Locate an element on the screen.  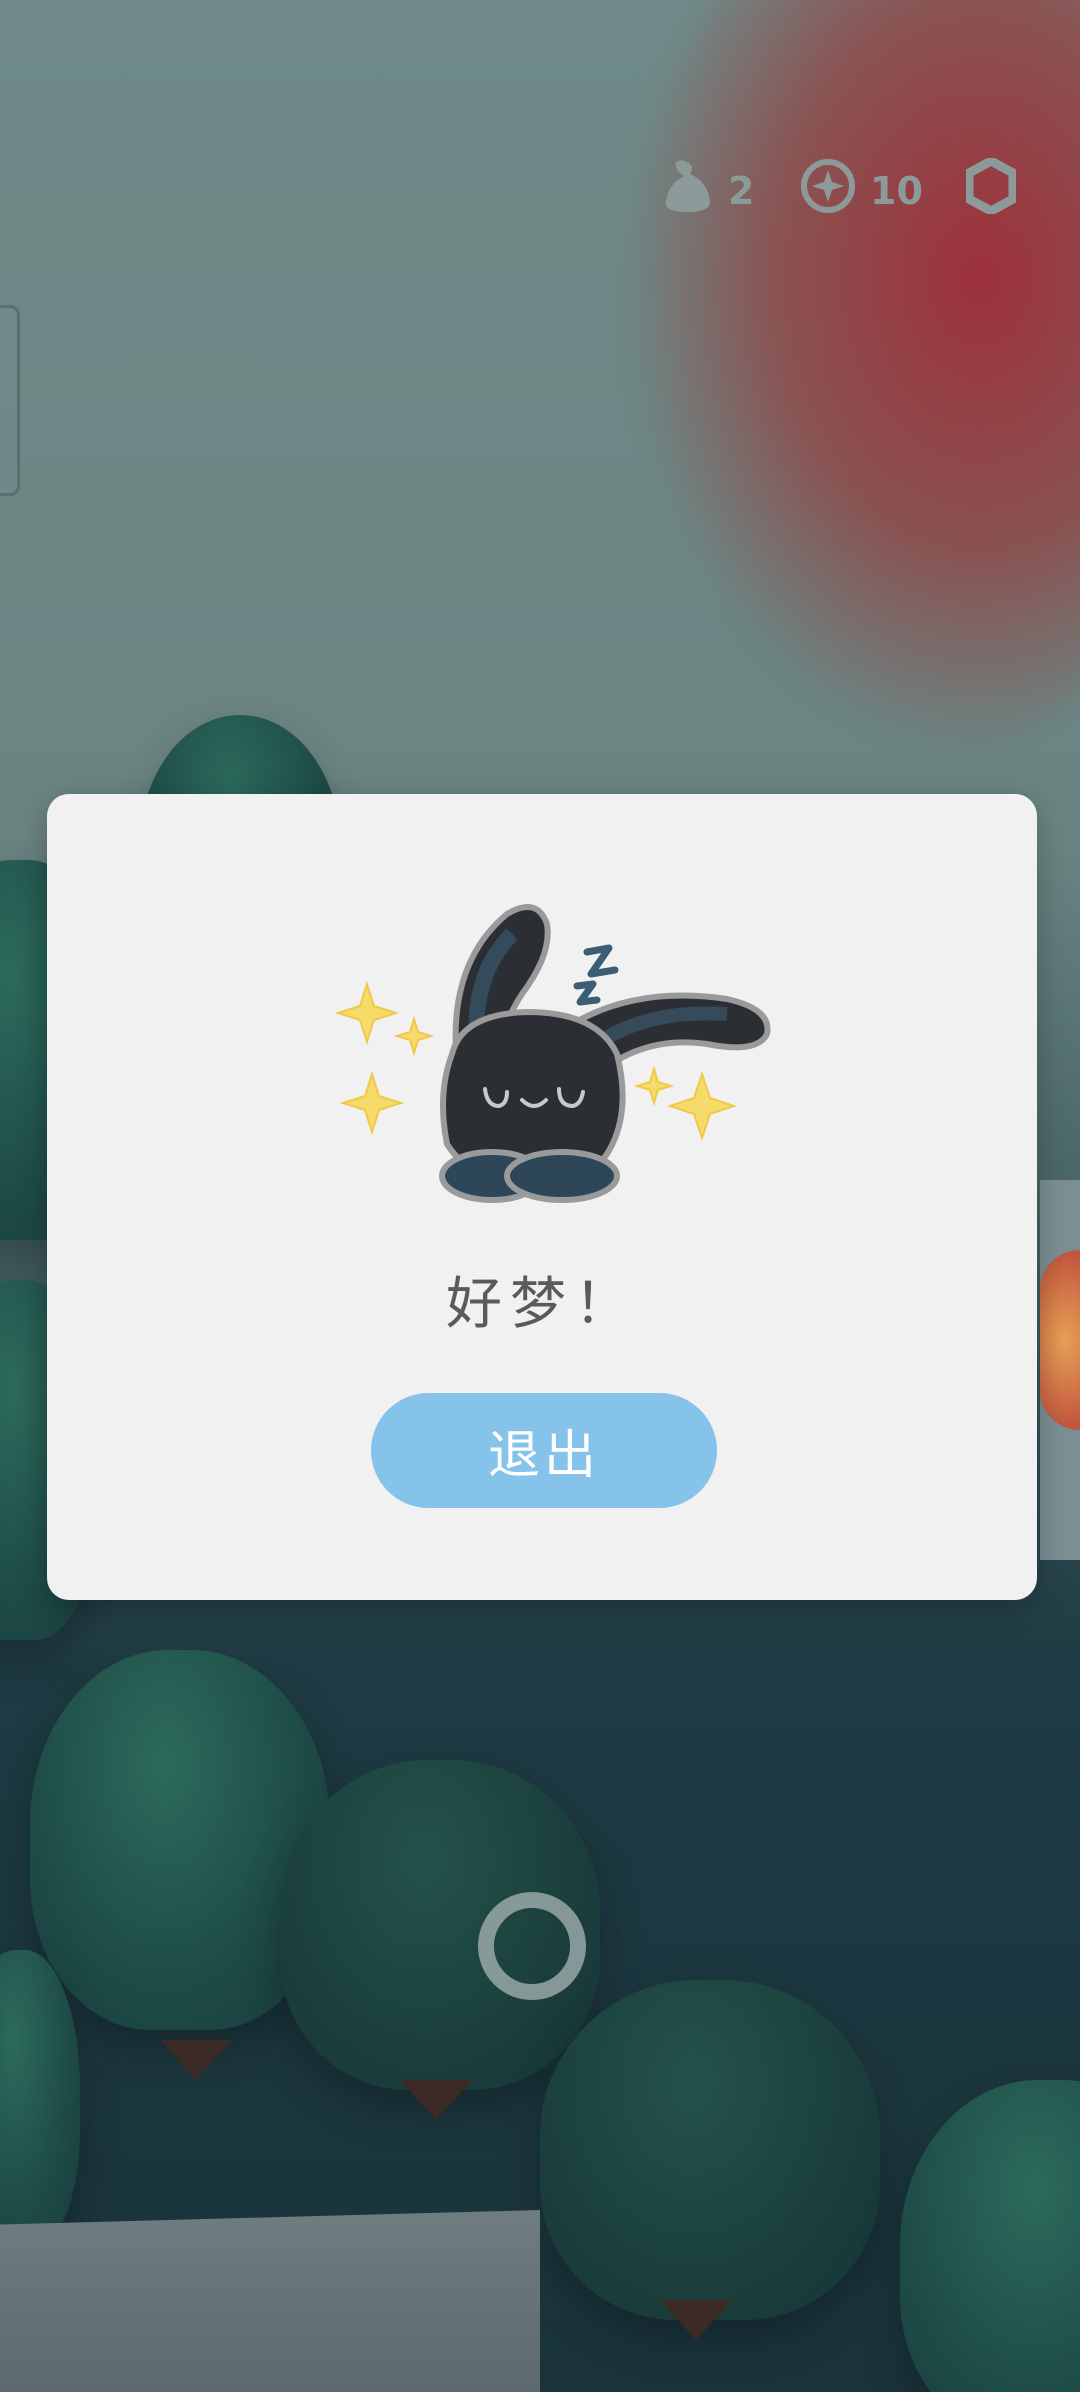
sleeping-bunny-illustration is located at coordinates (562, 1059).